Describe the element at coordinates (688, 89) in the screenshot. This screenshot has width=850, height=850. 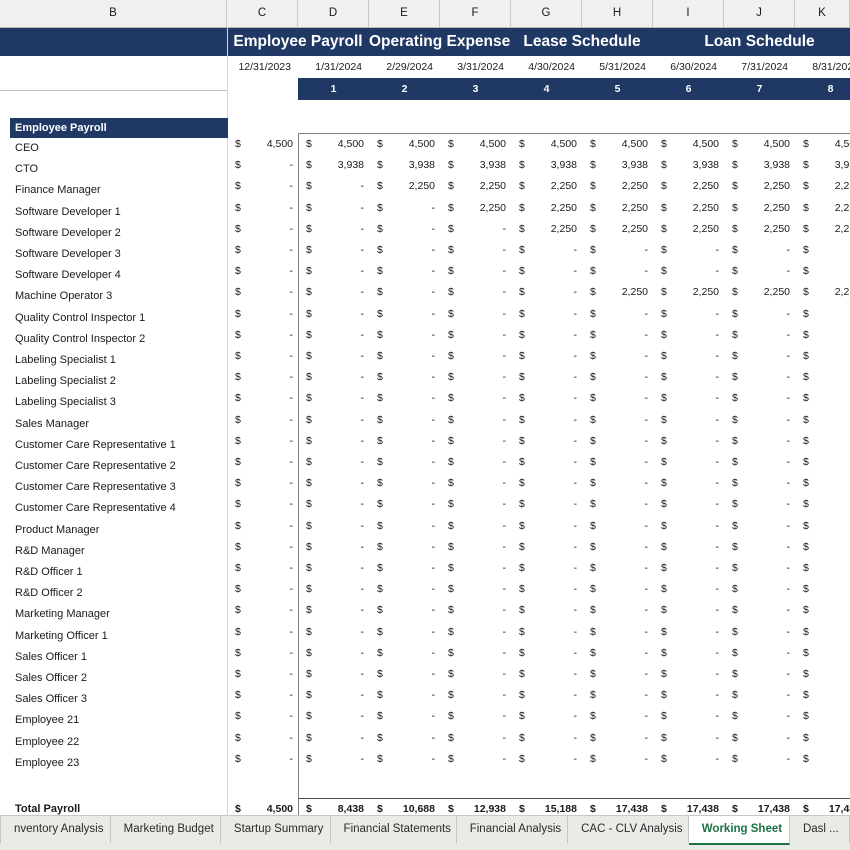
I see `period-number-cell: 6` at that location.